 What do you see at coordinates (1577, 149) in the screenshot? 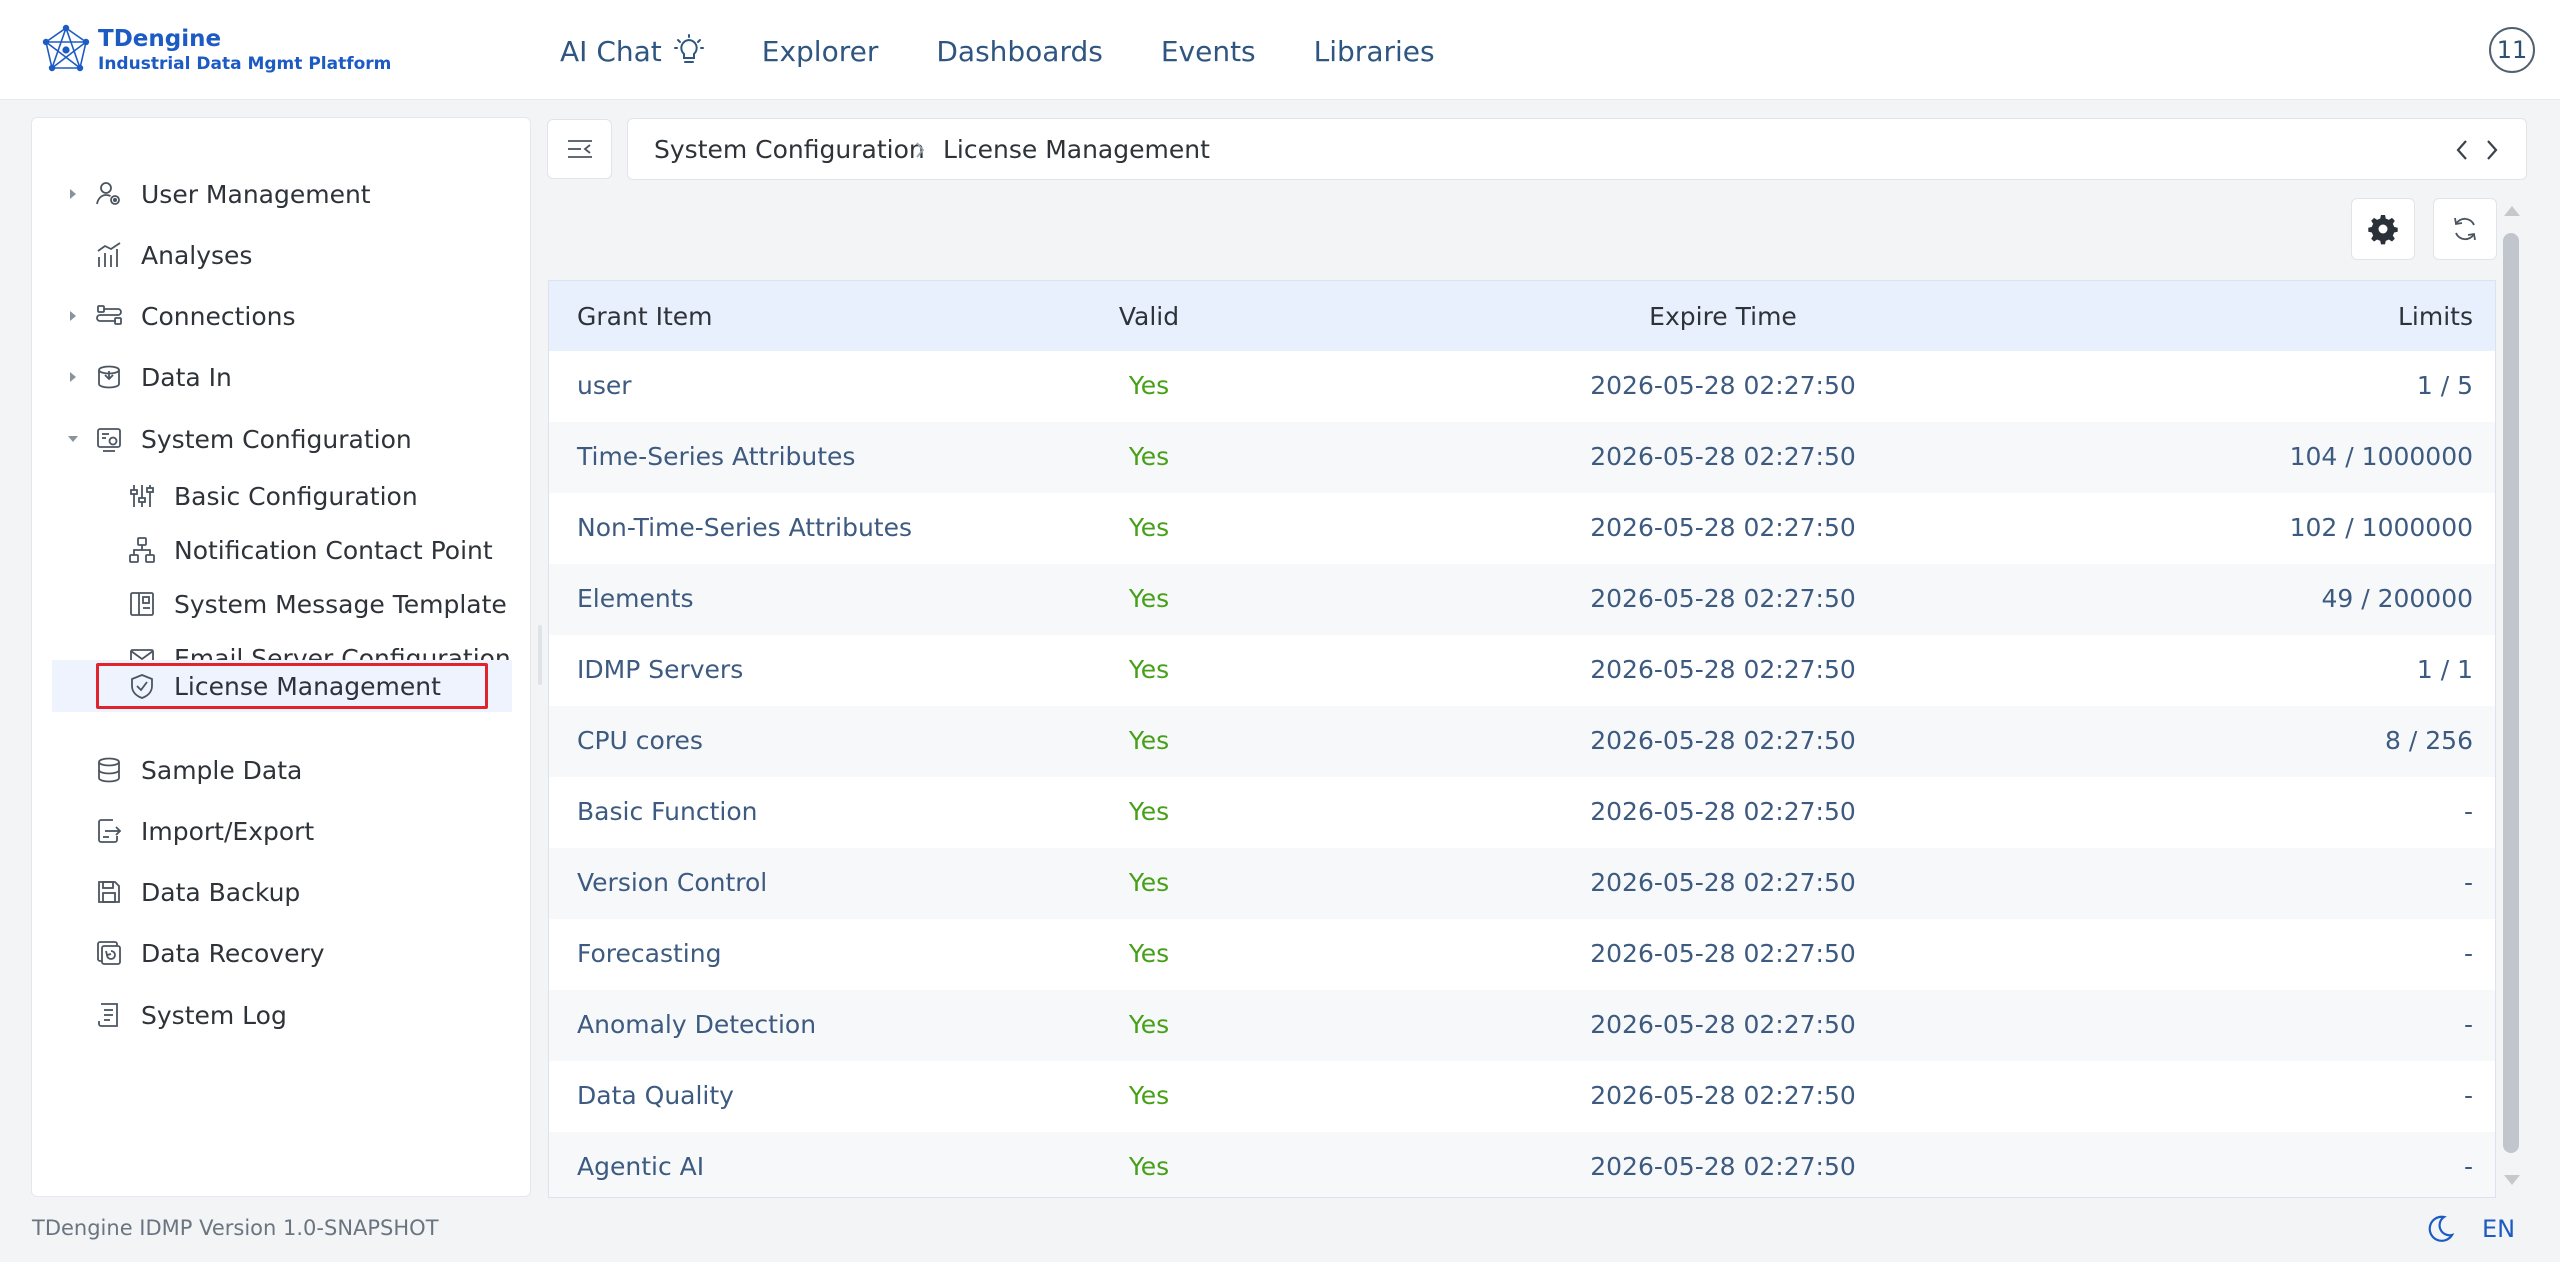
I see `breadcrumb: System Configuration License Management` at bounding box center [1577, 149].